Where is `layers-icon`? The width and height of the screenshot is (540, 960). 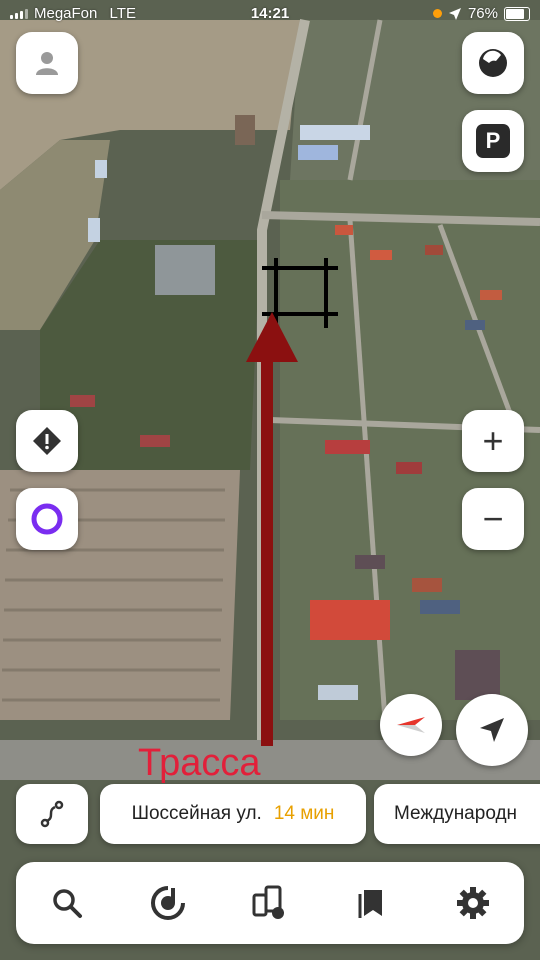 layers-icon is located at coordinates (493, 63).